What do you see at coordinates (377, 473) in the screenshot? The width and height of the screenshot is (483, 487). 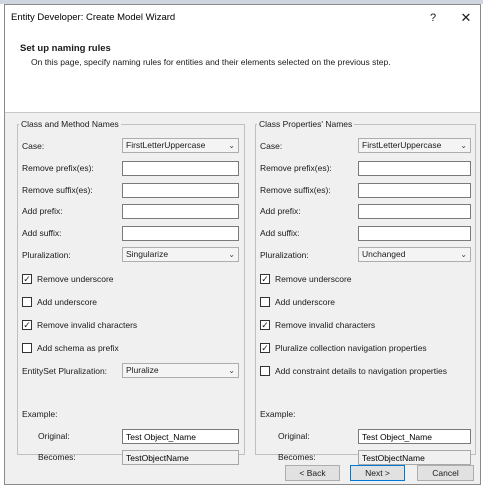 I see `next-button: Next >` at bounding box center [377, 473].